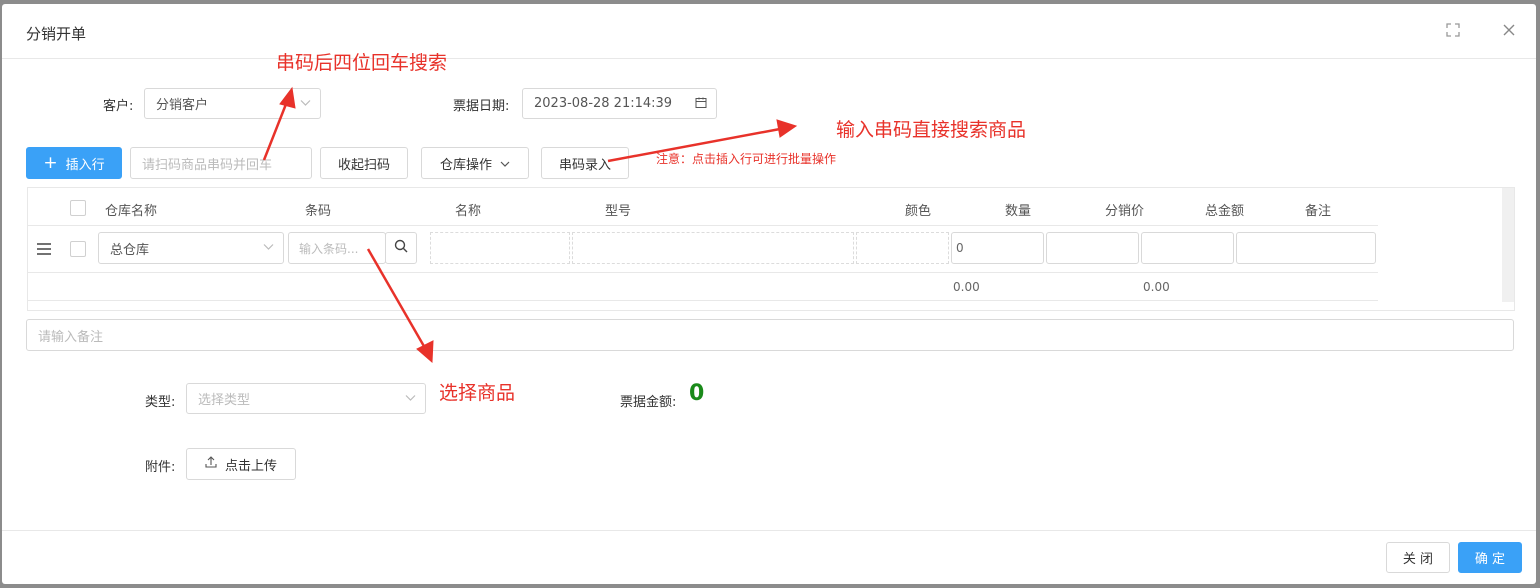 This screenshot has height=588, width=1540. I want to click on select-all-checkbox, so click(78, 208).